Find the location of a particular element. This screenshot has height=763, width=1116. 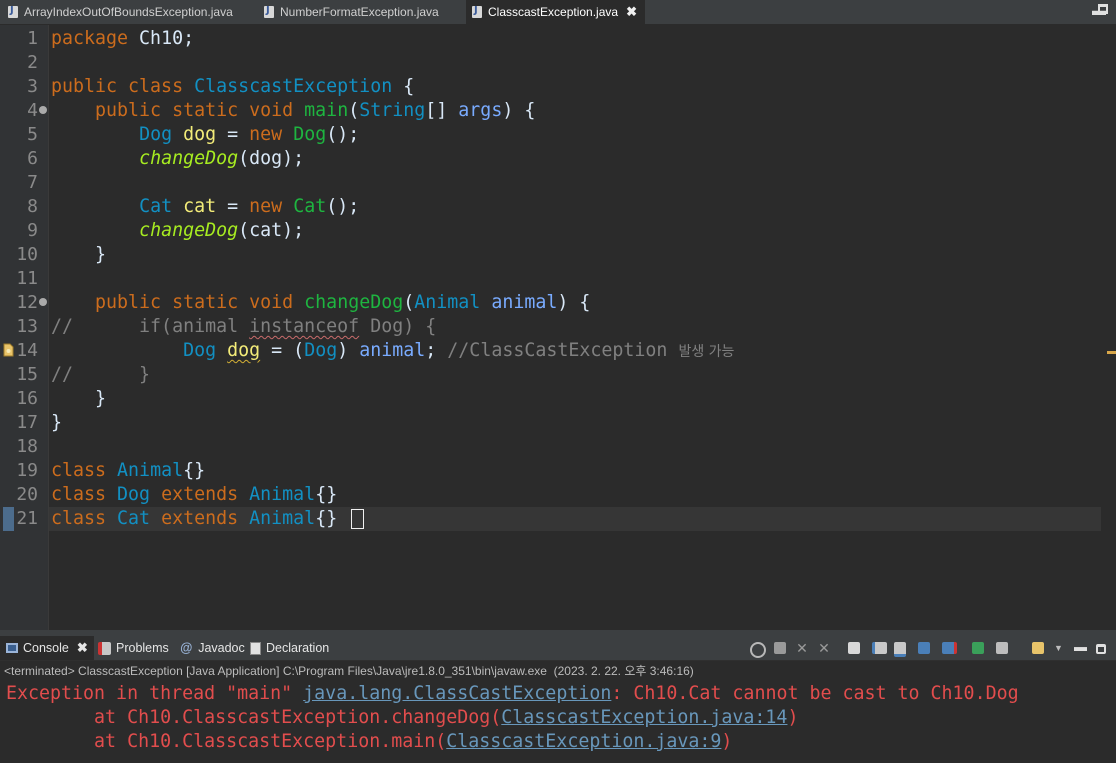

tab-label: Problems is located at coordinates (142, 648).